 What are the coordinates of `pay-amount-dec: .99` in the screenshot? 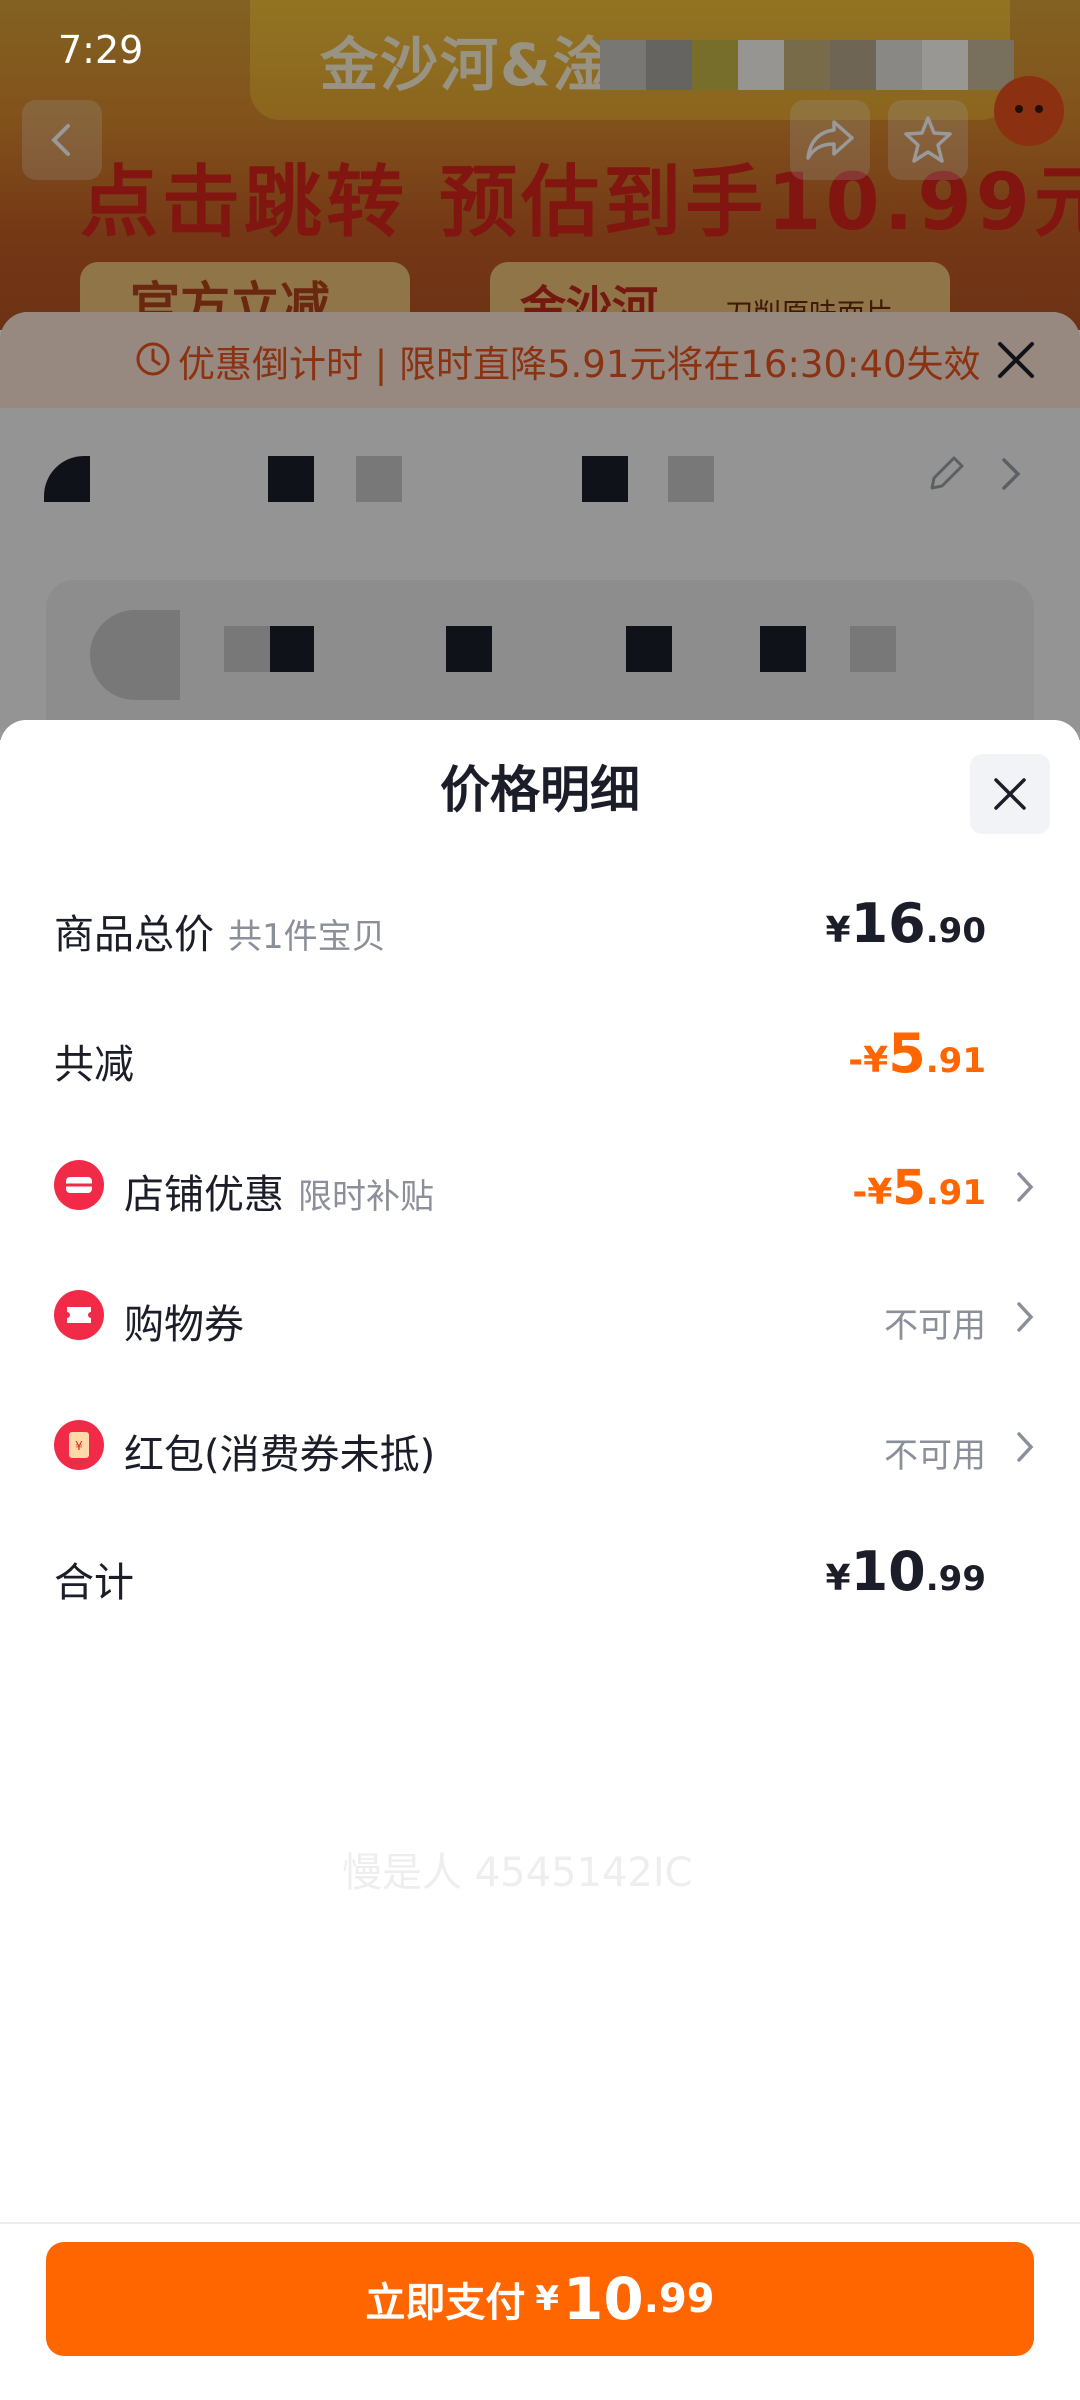 It's located at (679, 2299).